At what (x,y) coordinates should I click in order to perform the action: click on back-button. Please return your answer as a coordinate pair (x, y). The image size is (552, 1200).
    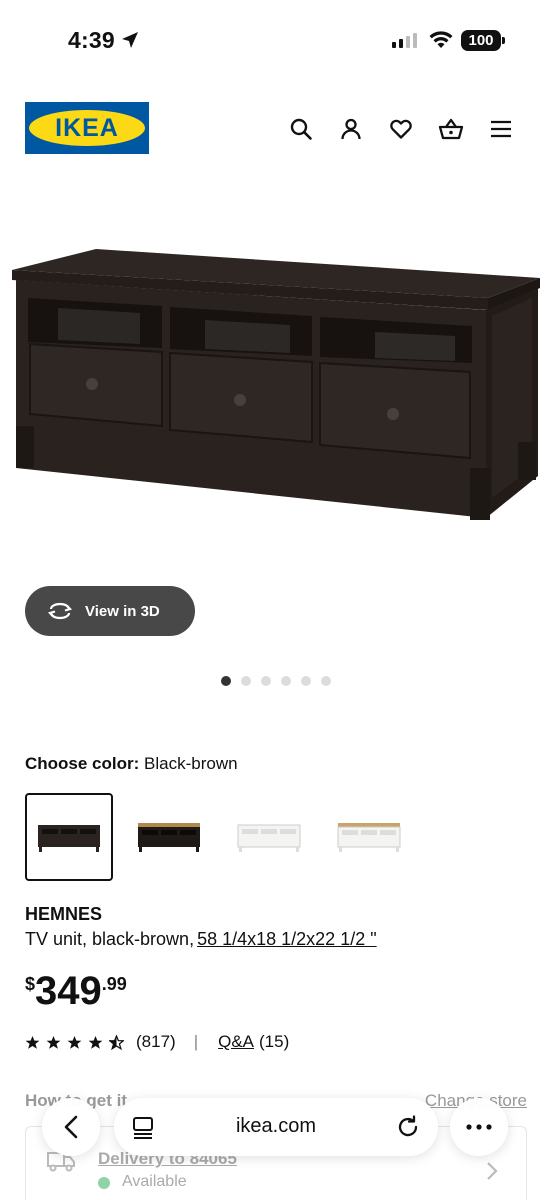
    Looking at the image, I should click on (71, 1127).